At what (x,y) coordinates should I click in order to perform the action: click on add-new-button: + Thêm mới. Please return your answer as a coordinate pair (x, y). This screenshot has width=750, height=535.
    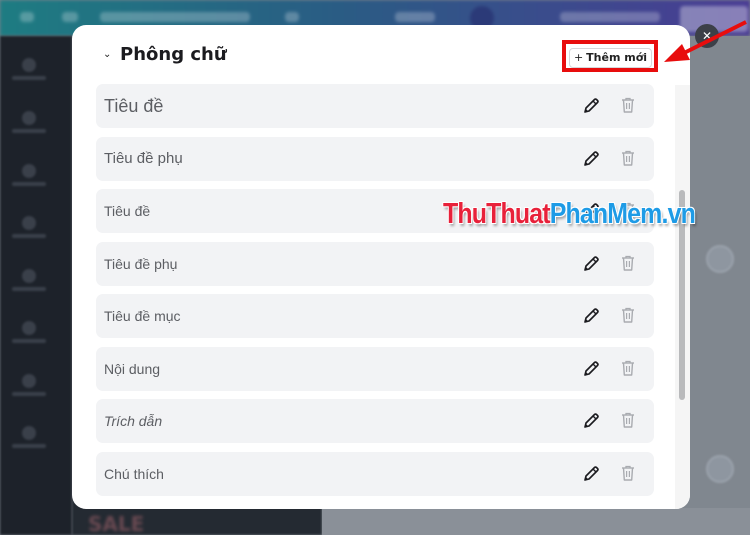
    Looking at the image, I should click on (610, 58).